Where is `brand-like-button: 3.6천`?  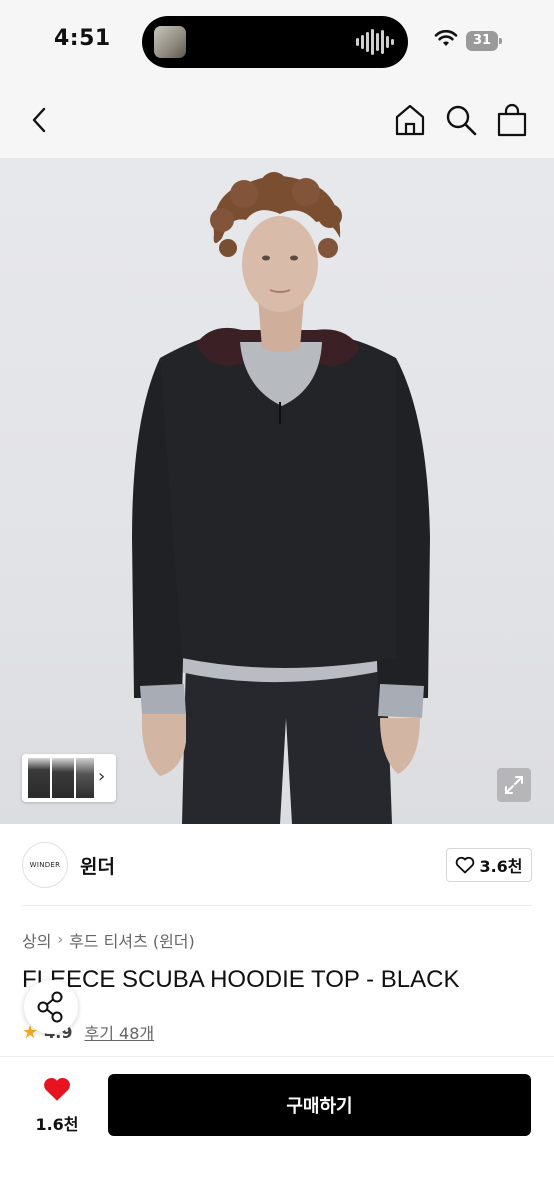
brand-like-button: 3.6천 is located at coordinates (489, 865).